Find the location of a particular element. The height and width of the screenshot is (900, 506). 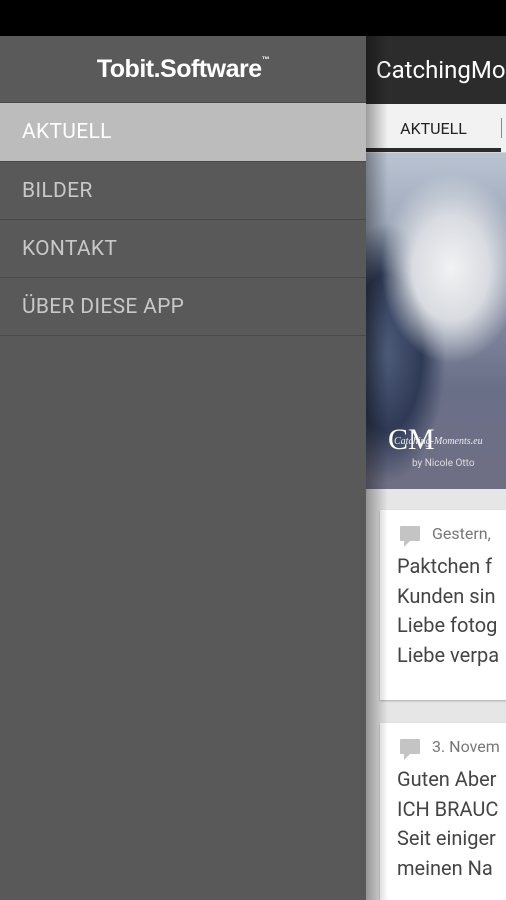

app-bar: CatchingMo is located at coordinates (436, 70).